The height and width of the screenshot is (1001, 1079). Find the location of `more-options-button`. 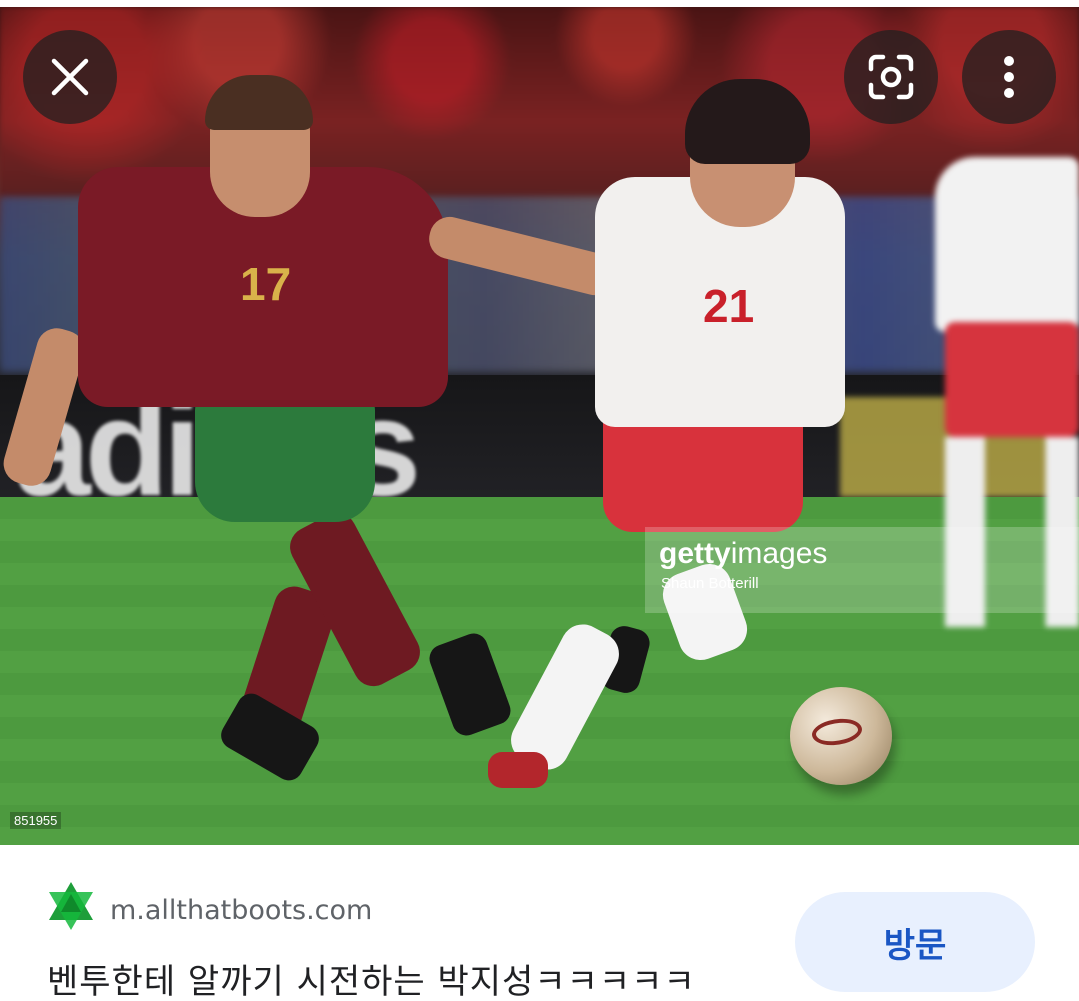

more-options-button is located at coordinates (1009, 77).